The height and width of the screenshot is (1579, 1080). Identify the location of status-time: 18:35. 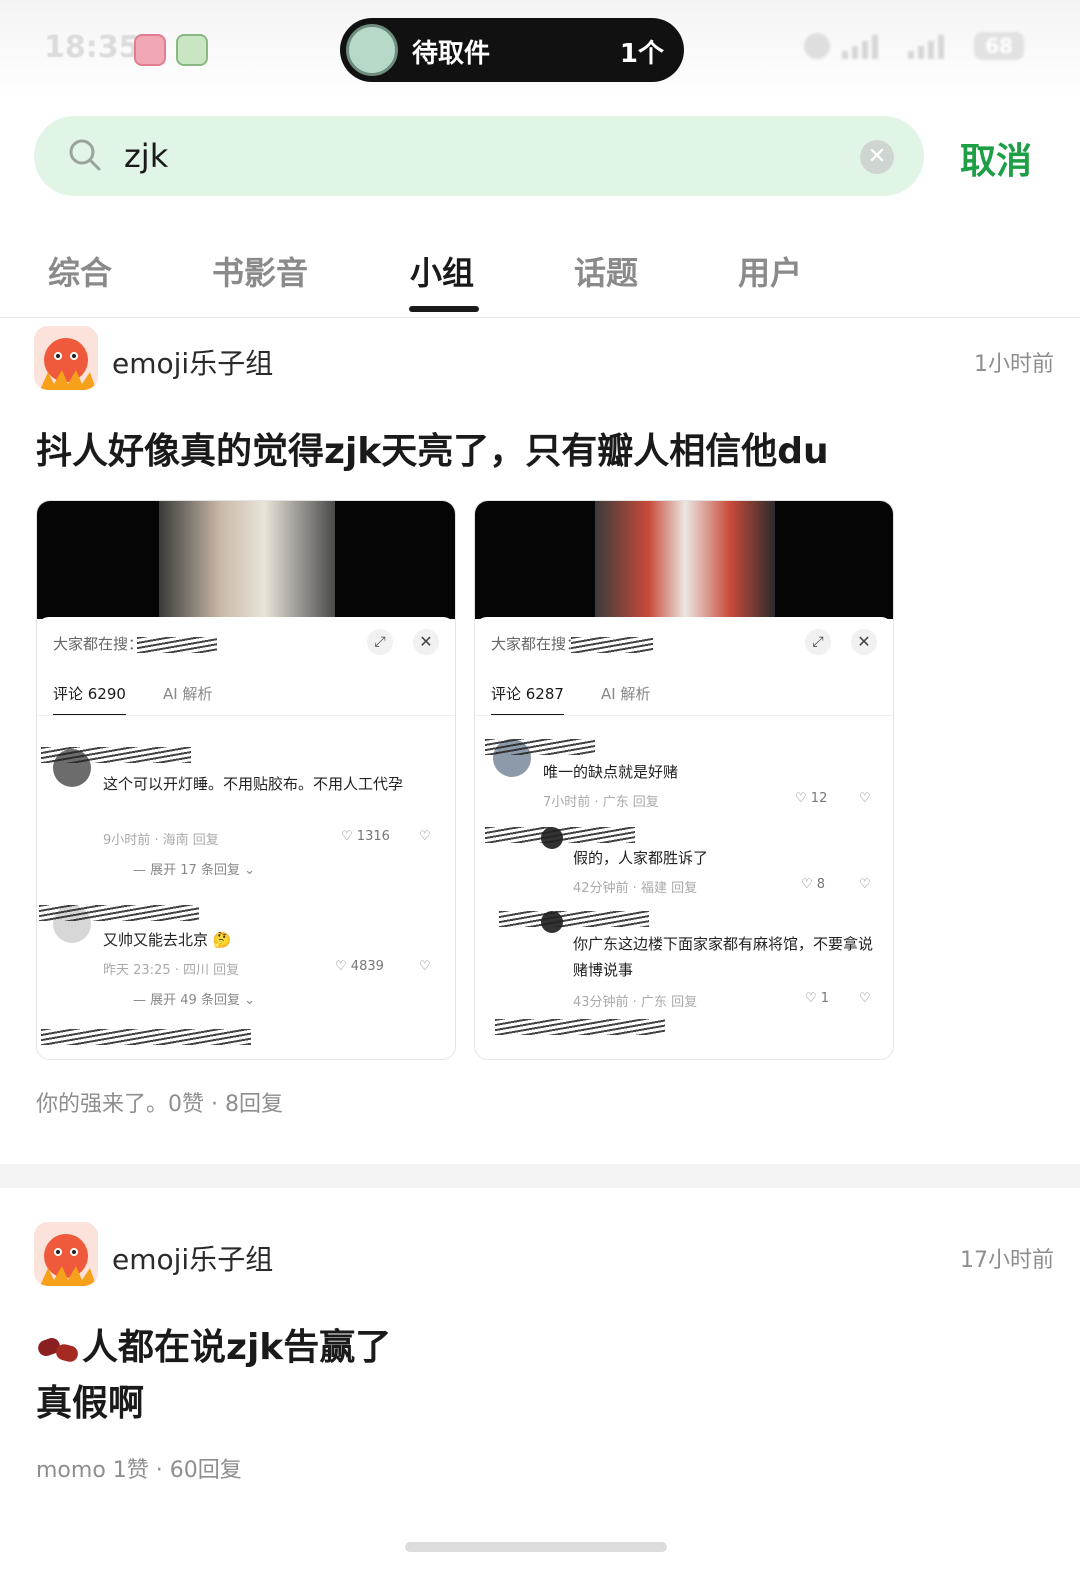
(92, 47).